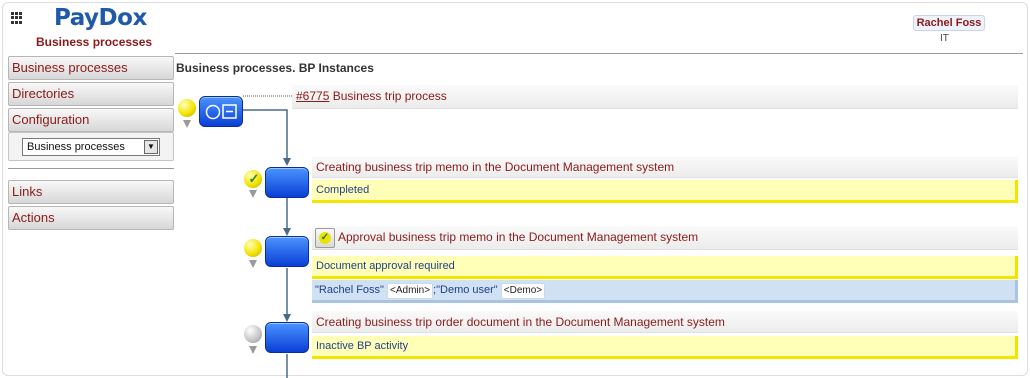 Image resolution: width=1030 pixels, height=378 pixels. Describe the element at coordinates (91, 120) in the screenshot. I see `nav-configuration: Configuration` at that location.